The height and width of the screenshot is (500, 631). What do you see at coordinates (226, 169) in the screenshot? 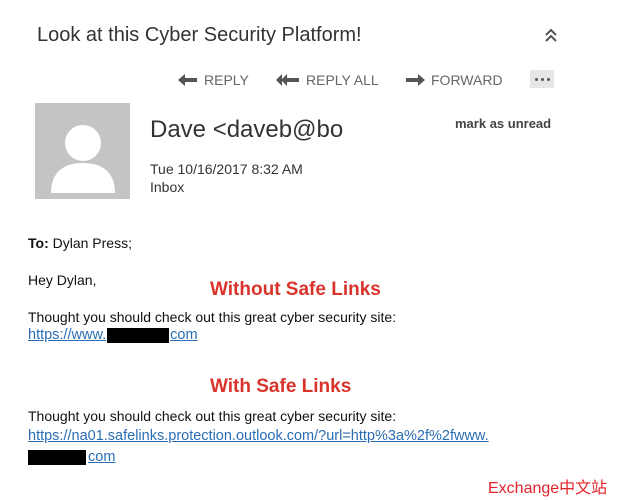
I see `sent-date: Tue 10/16/2017 8:32 AM` at bounding box center [226, 169].